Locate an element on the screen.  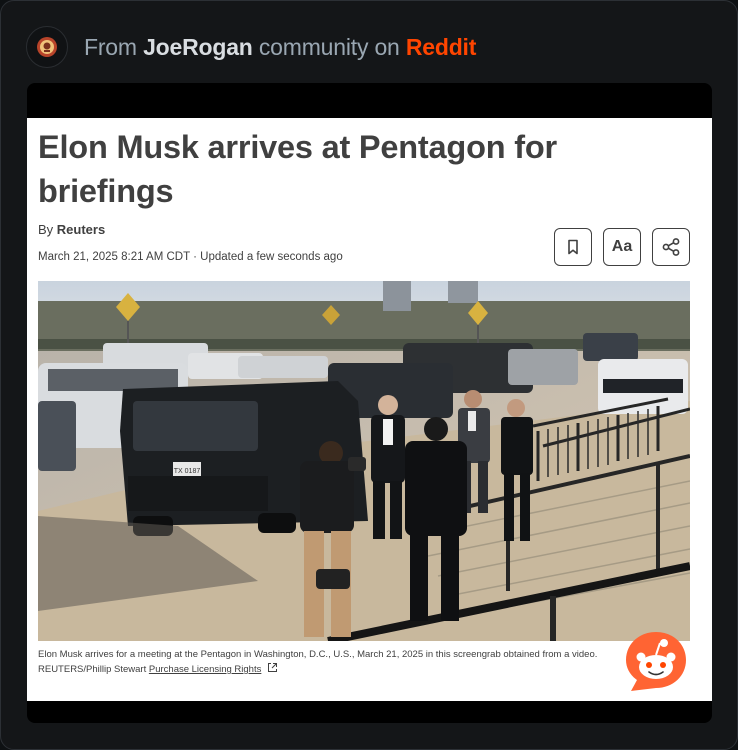
bookmark-button is located at coordinates (573, 247).